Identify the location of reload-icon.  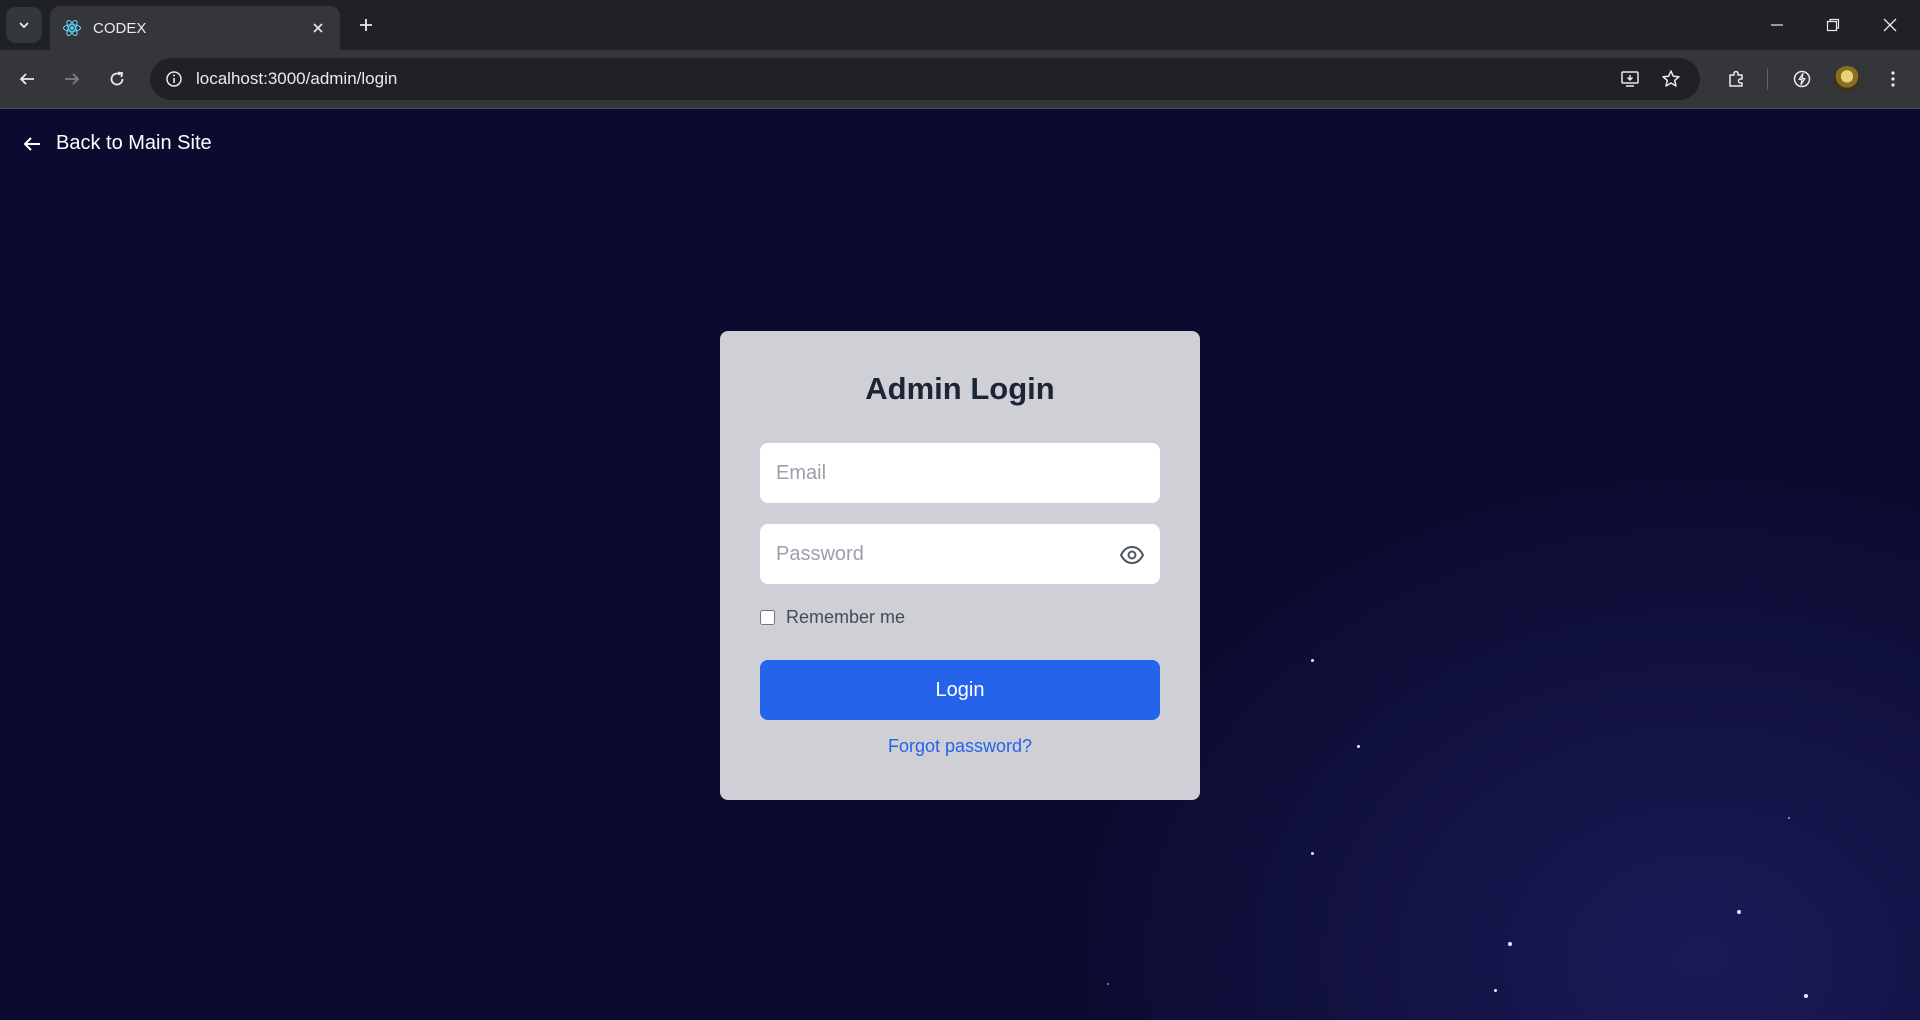
(117, 78).